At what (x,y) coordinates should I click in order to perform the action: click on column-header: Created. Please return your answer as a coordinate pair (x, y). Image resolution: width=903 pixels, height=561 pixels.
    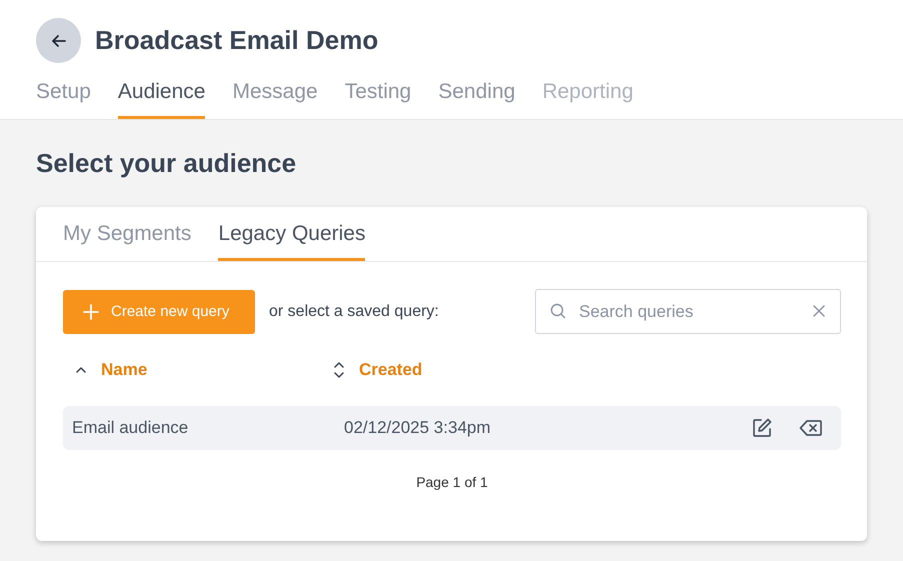
    Looking at the image, I should click on (390, 370).